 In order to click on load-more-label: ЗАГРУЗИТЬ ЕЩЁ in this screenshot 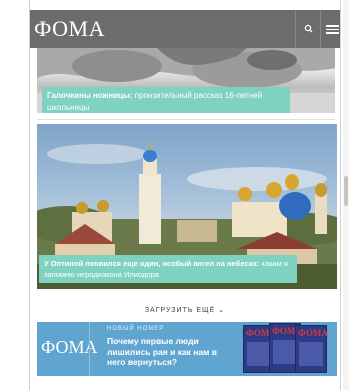, I will do `click(180, 310)`.